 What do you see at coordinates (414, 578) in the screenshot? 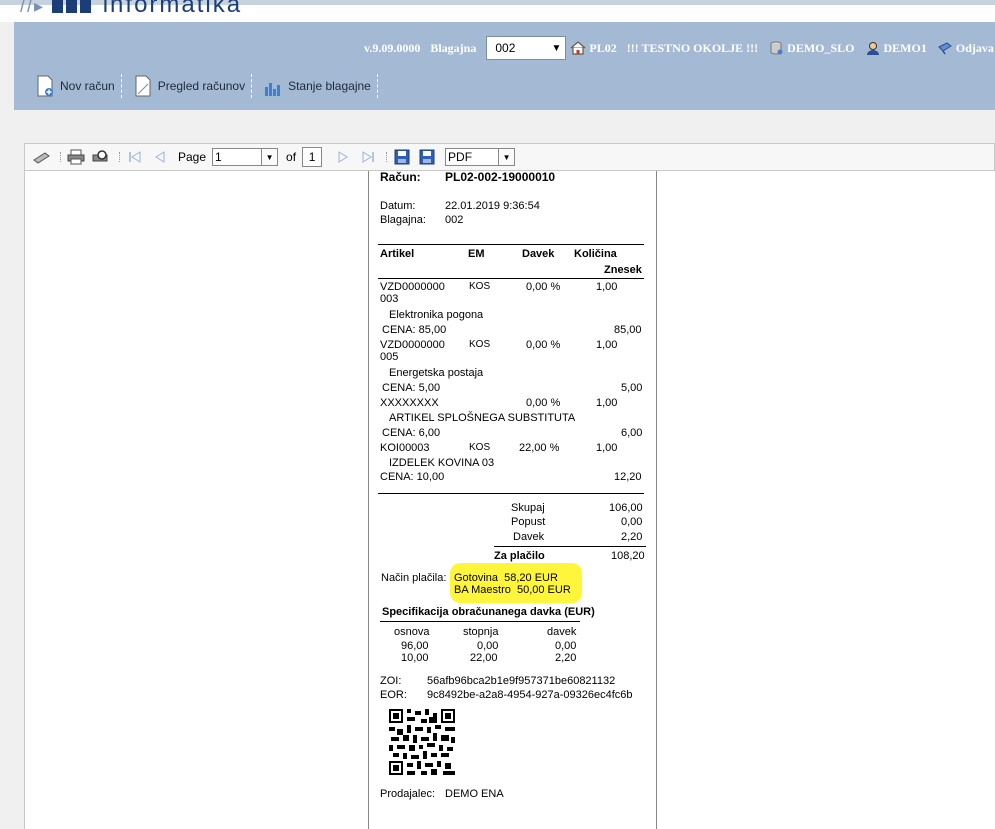
I see `payment-label: Način plačila:` at bounding box center [414, 578].